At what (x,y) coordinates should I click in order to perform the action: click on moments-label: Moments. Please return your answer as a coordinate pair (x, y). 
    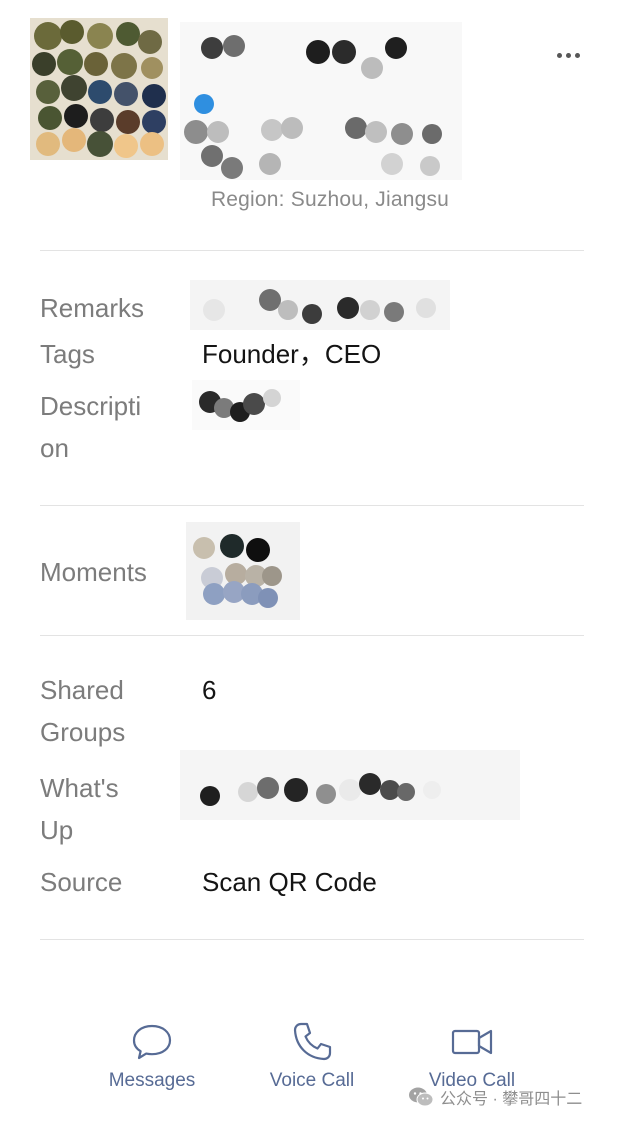
    Looking at the image, I should click on (93, 572).